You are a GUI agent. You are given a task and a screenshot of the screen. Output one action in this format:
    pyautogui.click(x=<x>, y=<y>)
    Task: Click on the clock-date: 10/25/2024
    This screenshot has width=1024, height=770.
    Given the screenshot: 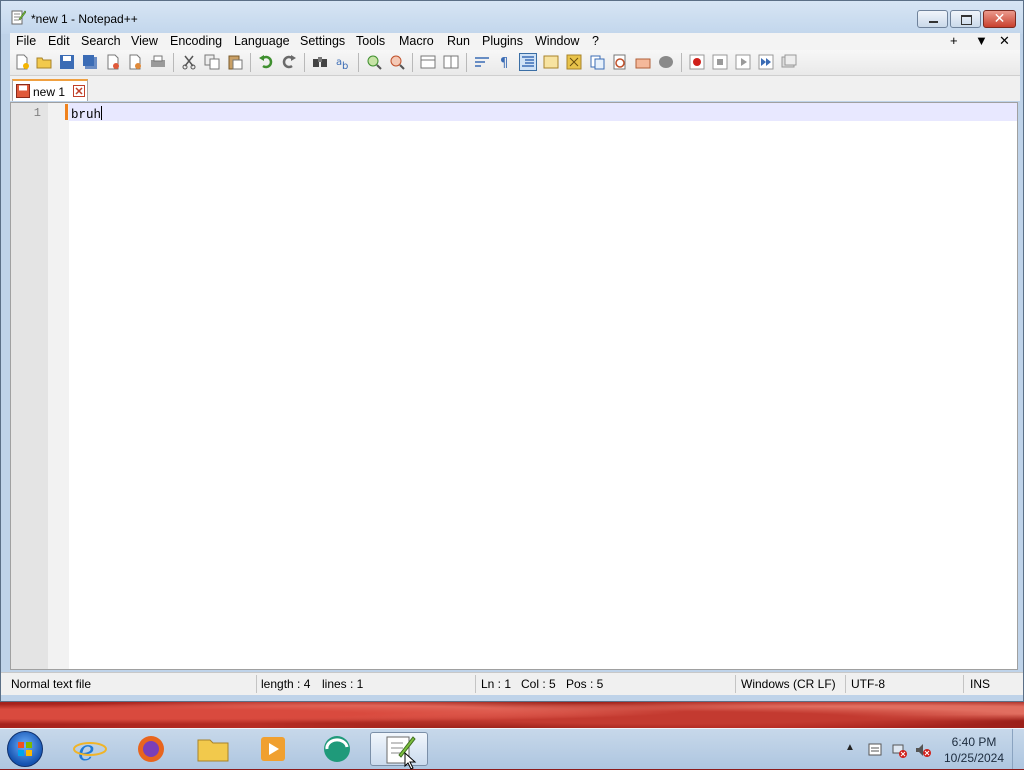 What is the action you would take?
    pyautogui.click(x=974, y=758)
    